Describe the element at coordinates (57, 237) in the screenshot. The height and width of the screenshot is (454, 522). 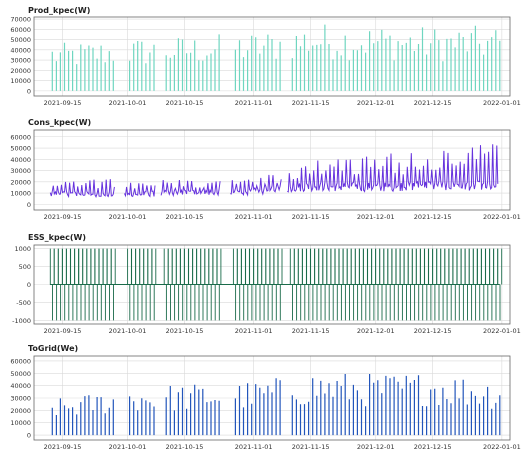
I see `panel-title: ESS_kpec(W)` at that location.